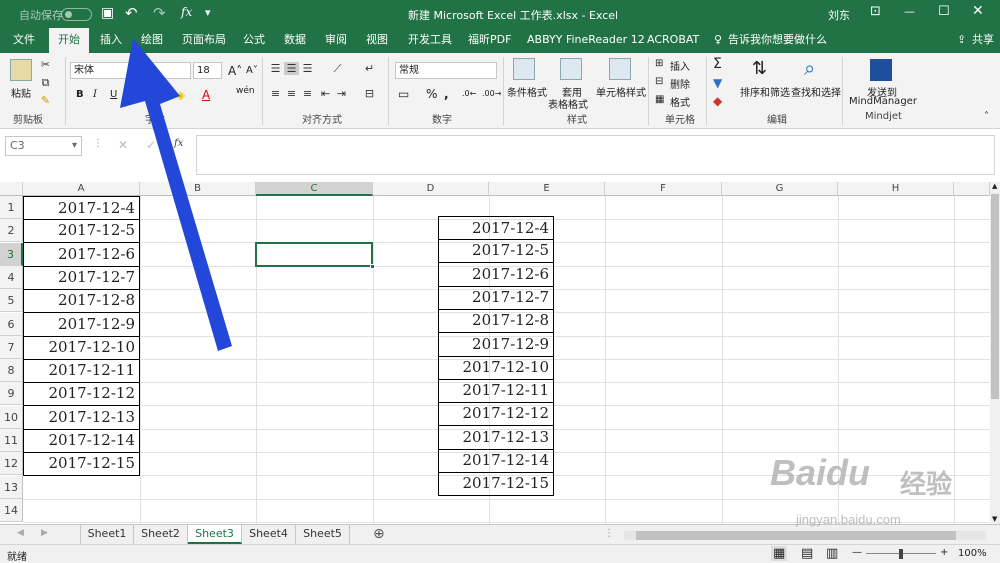  I want to click on minimize-icon: —, so click(909, 11).